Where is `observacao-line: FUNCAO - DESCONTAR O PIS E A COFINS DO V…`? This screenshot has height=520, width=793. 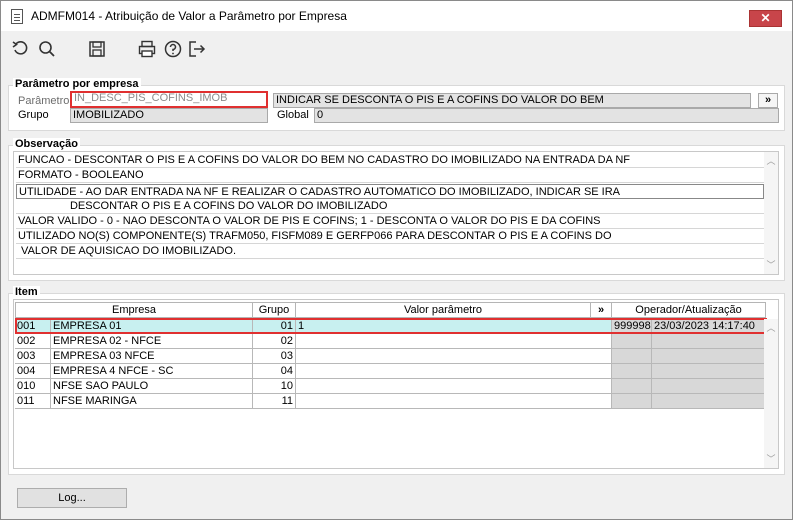 observacao-line: FUNCAO - DESCONTAR O PIS E A COFINS DO V… is located at coordinates (390, 160).